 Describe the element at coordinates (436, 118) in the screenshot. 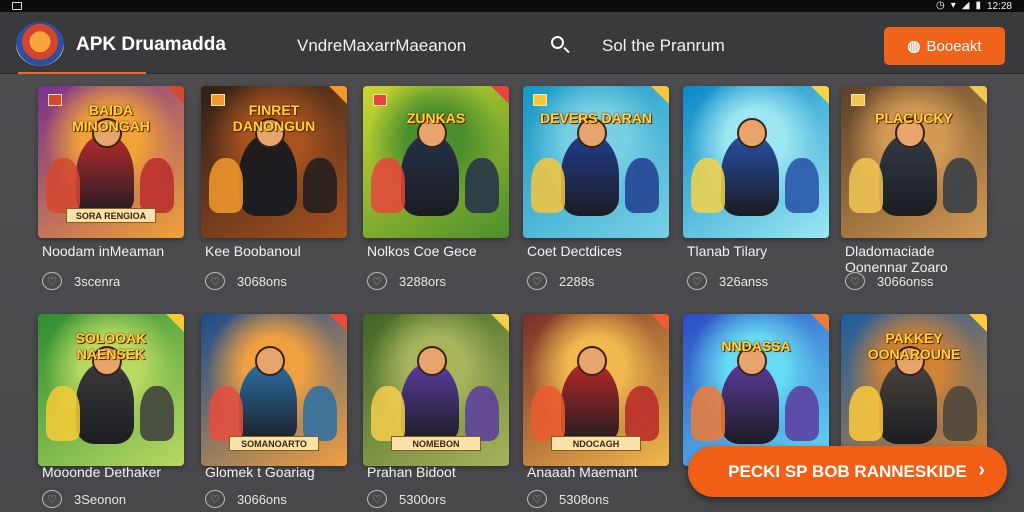

I see `game-logo-text: ZUNKAS` at that location.